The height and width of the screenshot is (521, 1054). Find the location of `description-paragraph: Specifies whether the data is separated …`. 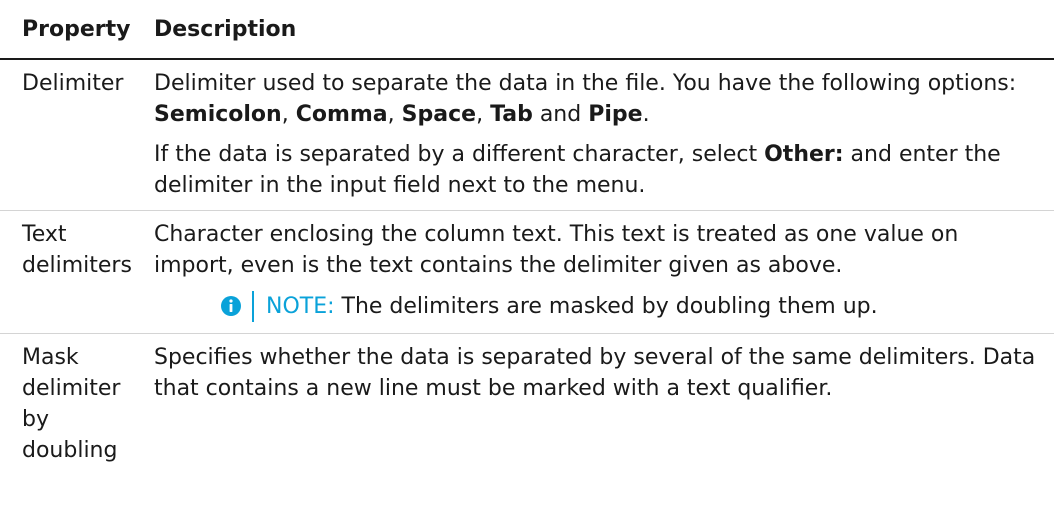

description-paragraph: Specifies whether the data is separated … is located at coordinates (595, 373).